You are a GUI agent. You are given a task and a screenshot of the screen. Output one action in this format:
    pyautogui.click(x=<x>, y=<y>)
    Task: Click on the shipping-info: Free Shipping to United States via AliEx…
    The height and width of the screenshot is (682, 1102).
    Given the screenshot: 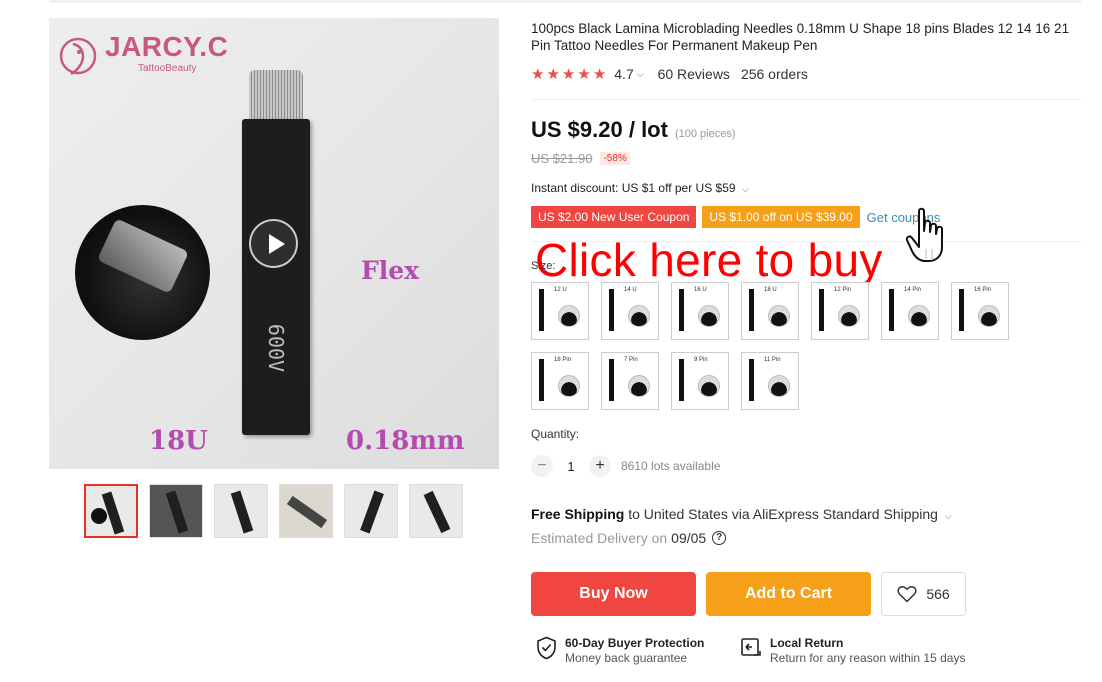 What is the action you would take?
    pyautogui.click(x=748, y=514)
    